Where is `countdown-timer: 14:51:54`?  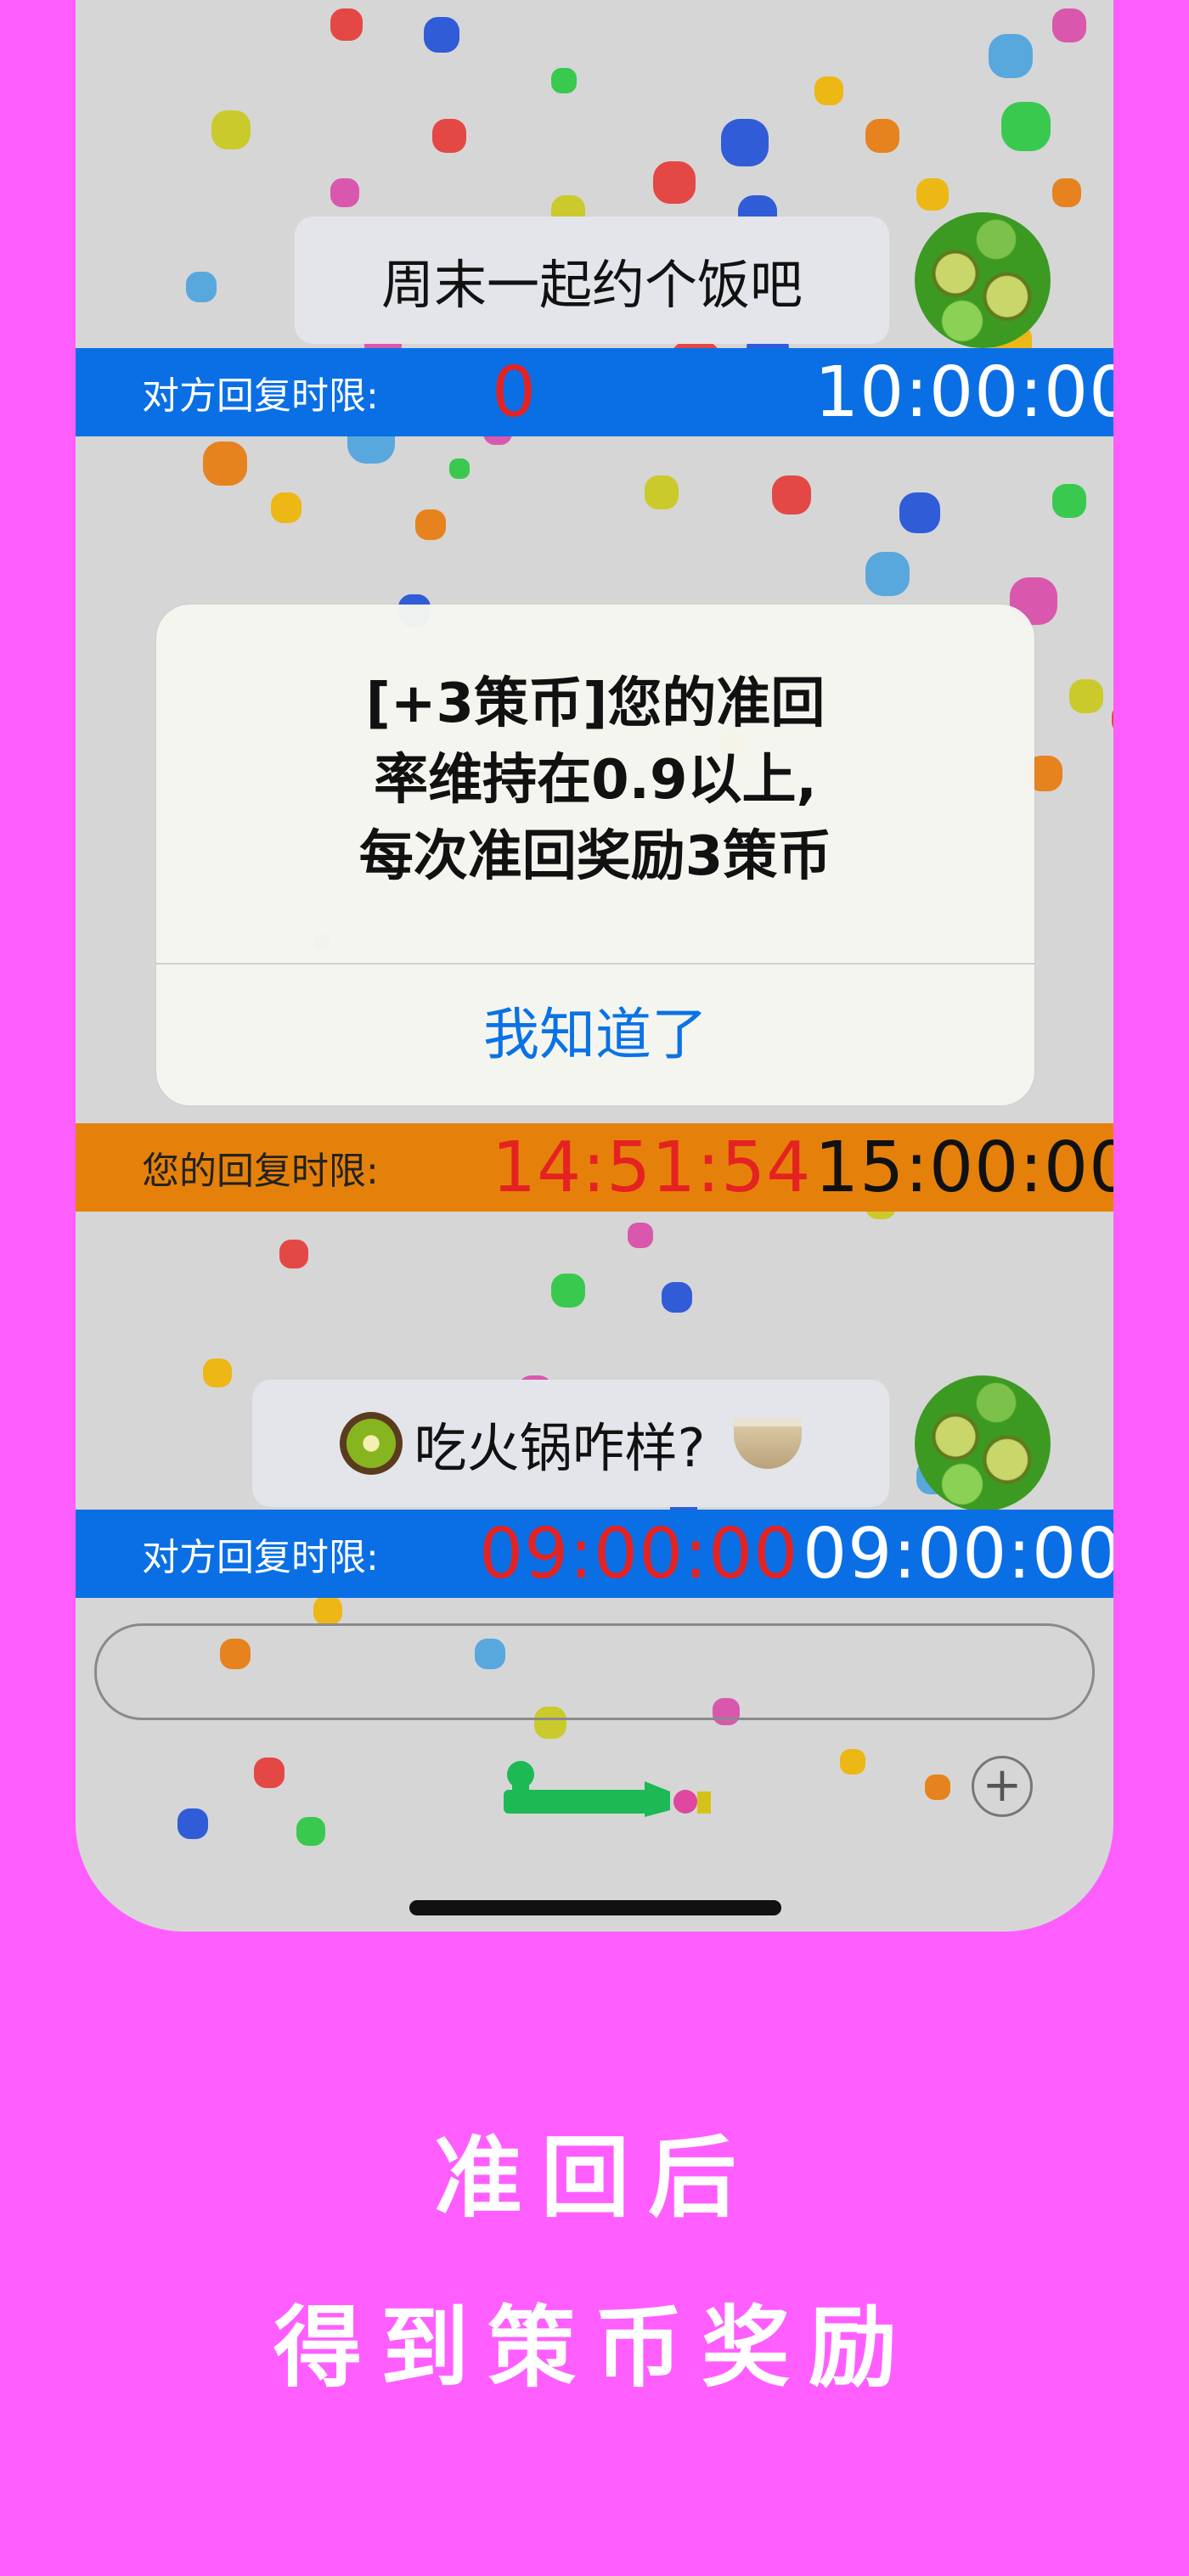
countdown-timer: 14:51:54 is located at coordinates (652, 1167).